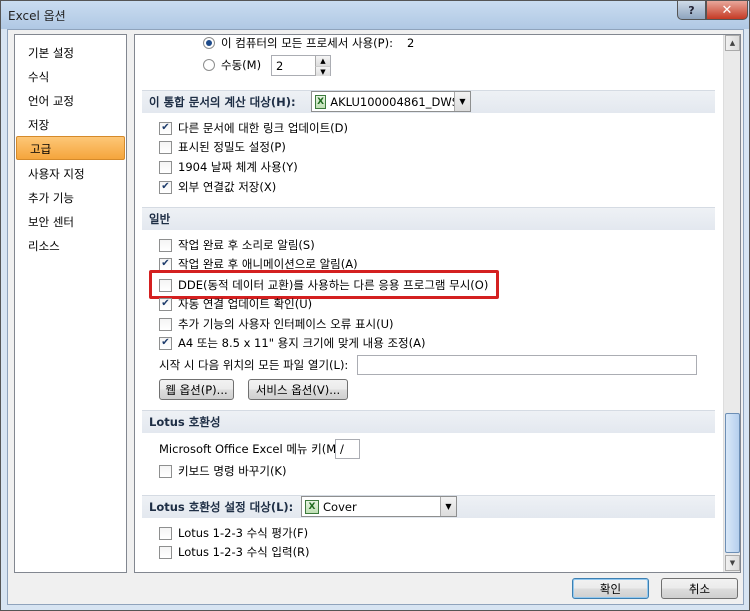 The image size is (750, 611). What do you see at coordinates (312, 506) in the screenshot?
I see `excel-sheet-icon: X` at bounding box center [312, 506].